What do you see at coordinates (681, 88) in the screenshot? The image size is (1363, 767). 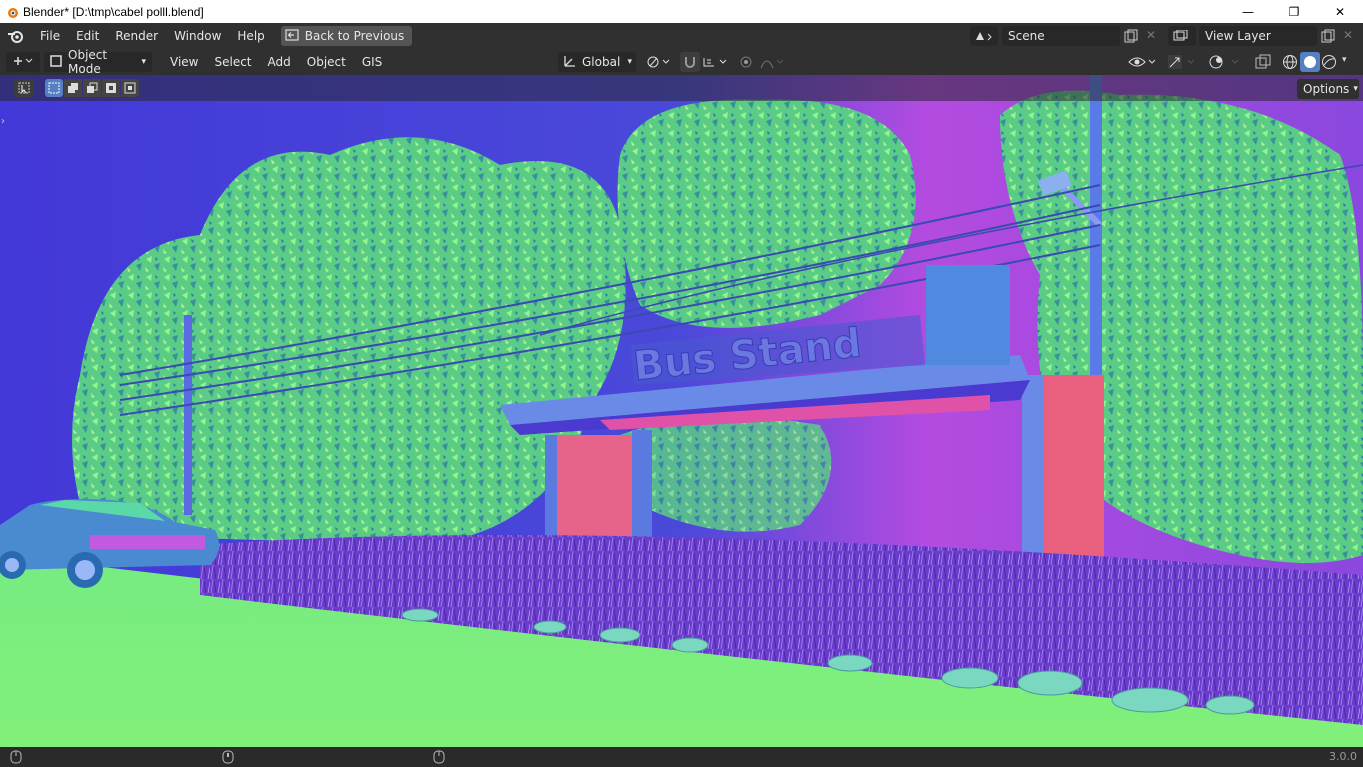 I see `viewport-toolrow: Options ▾` at bounding box center [681, 88].